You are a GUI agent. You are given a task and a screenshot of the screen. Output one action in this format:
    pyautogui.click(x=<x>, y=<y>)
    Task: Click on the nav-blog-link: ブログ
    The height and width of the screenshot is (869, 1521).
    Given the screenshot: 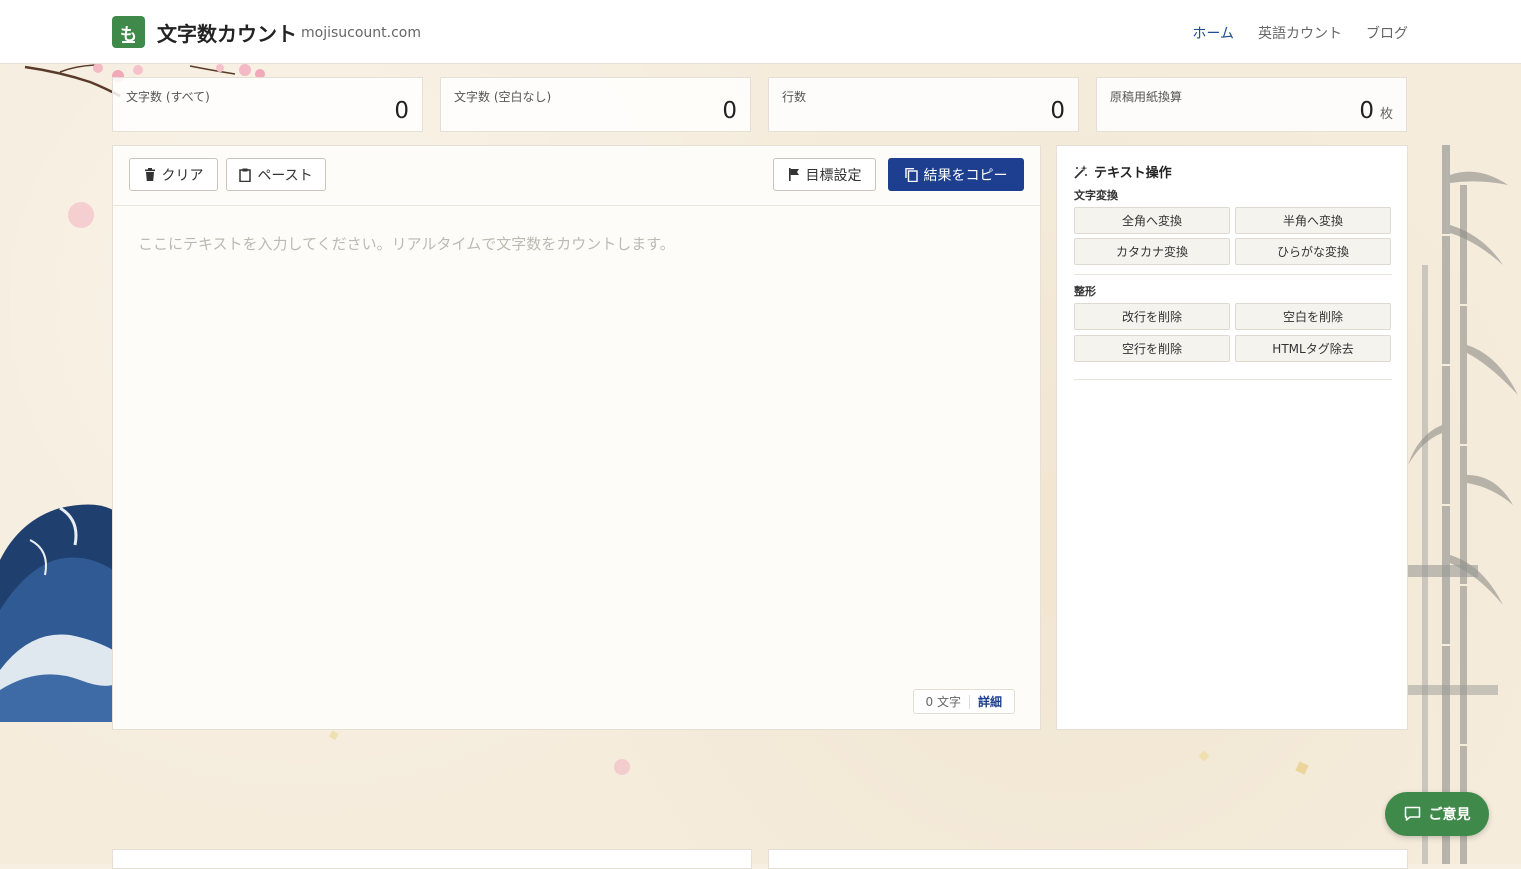 What is the action you would take?
    pyautogui.click(x=1387, y=33)
    